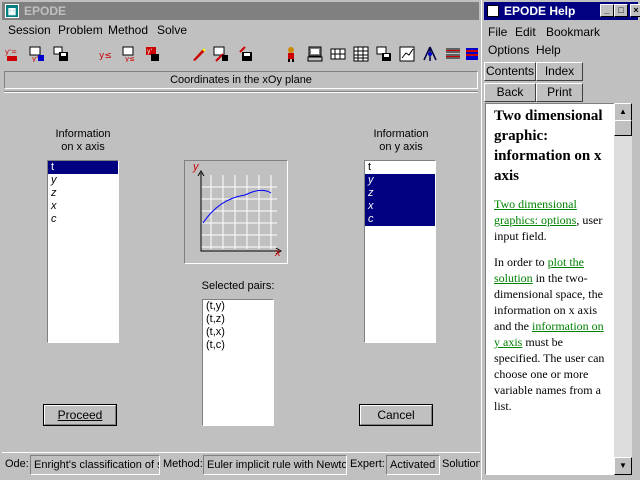 Image resolution: width=640 pixels, height=480 pixels. Describe the element at coordinates (37, 54) in the screenshot. I see `open-problem-icon: y'` at that location.